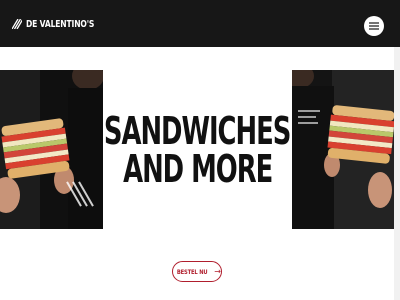 Image resolution: width=400 pixels, height=300 pixels. Describe the element at coordinates (51, 149) in the screenshot. I see `hero-image-left` at that location.